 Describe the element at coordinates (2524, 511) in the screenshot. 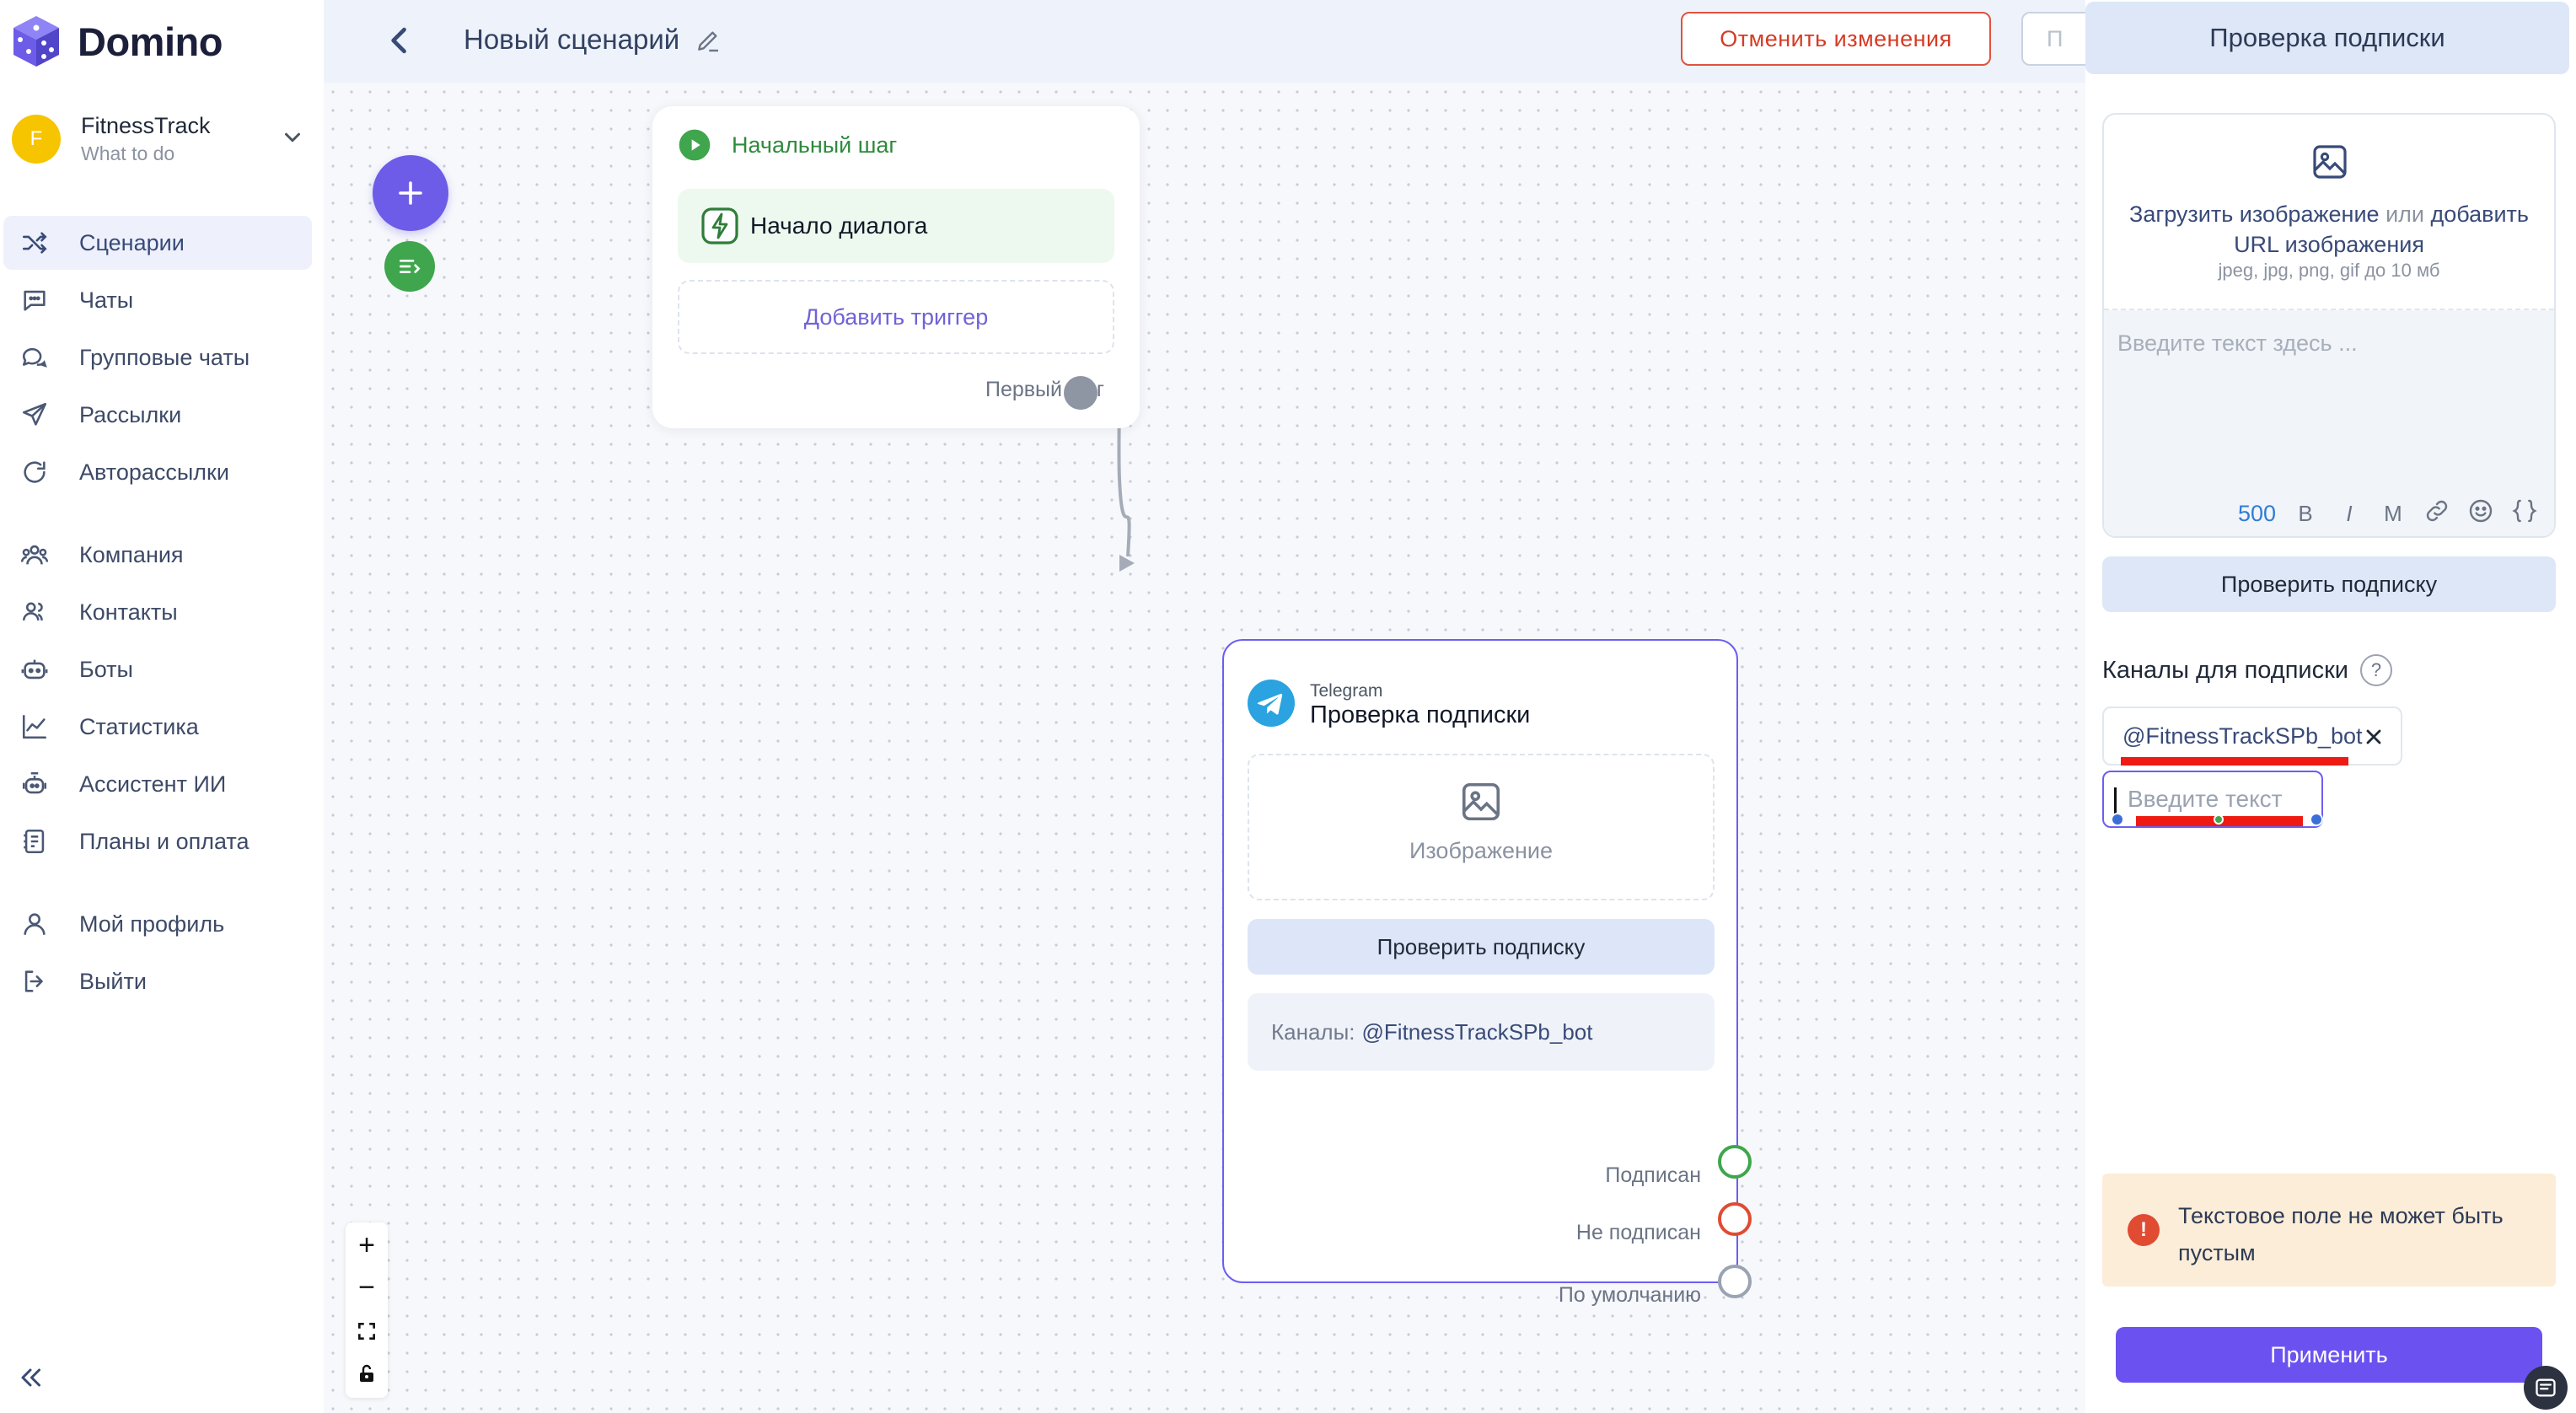

I see `curly-braces-icon` at that location.